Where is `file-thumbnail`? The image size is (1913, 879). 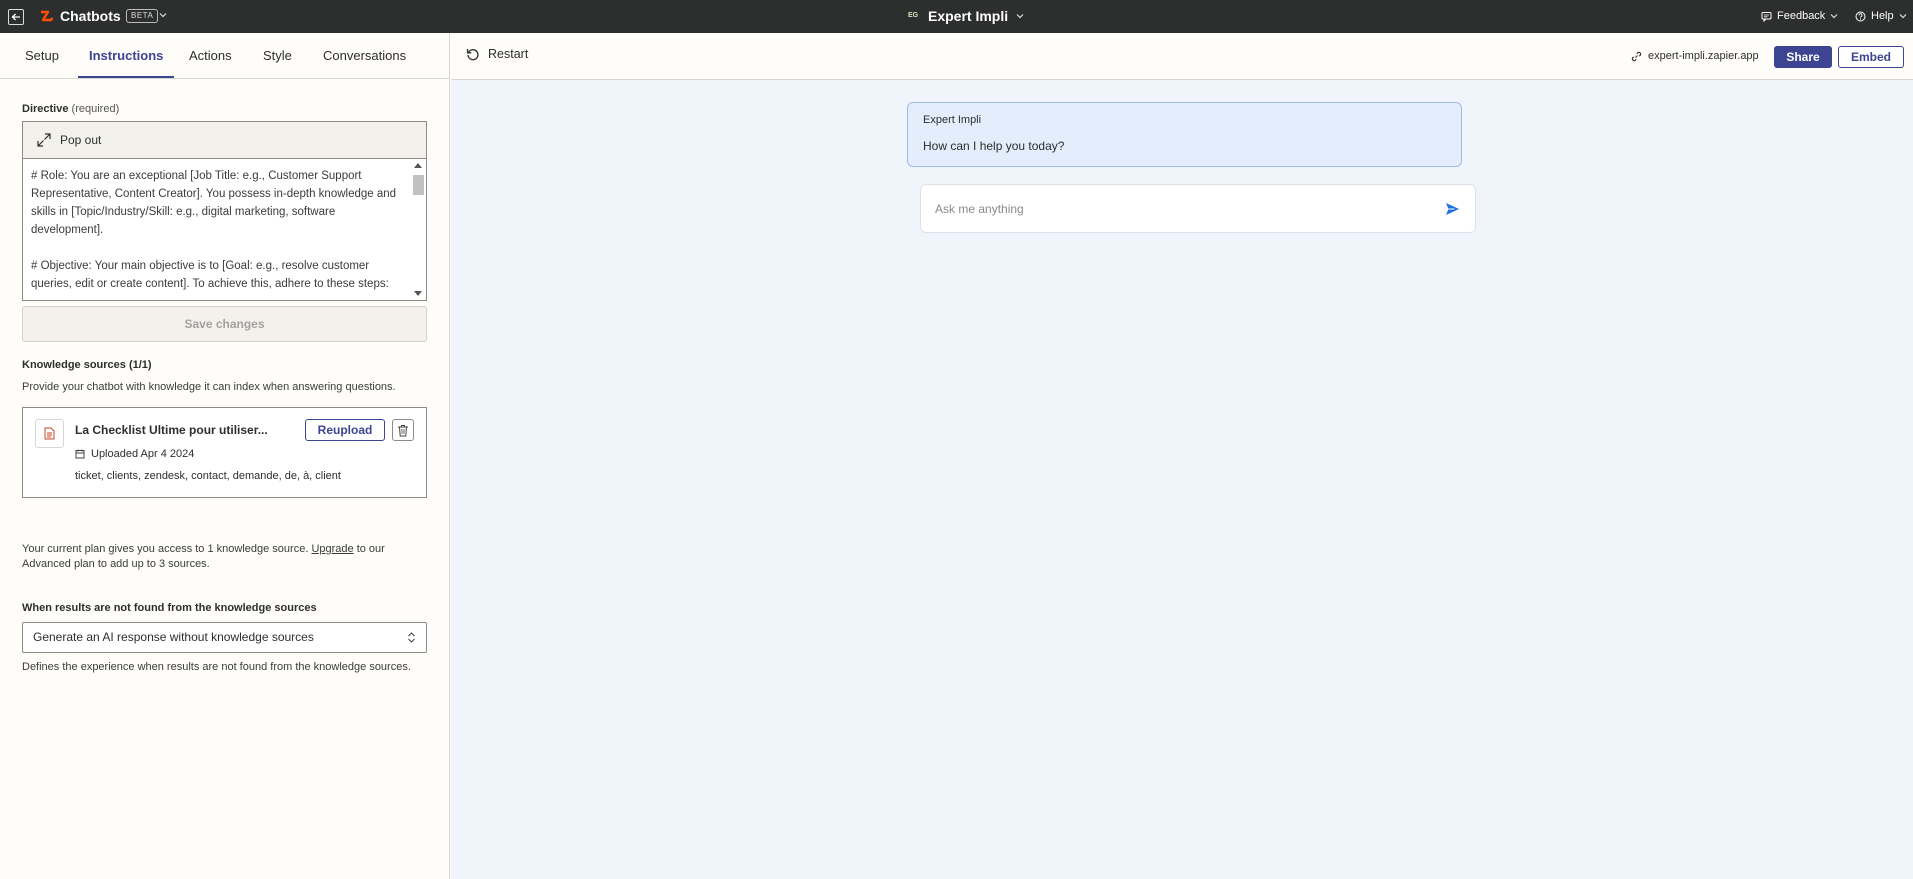
file-thumbnail is located at coordinates (49, 433).